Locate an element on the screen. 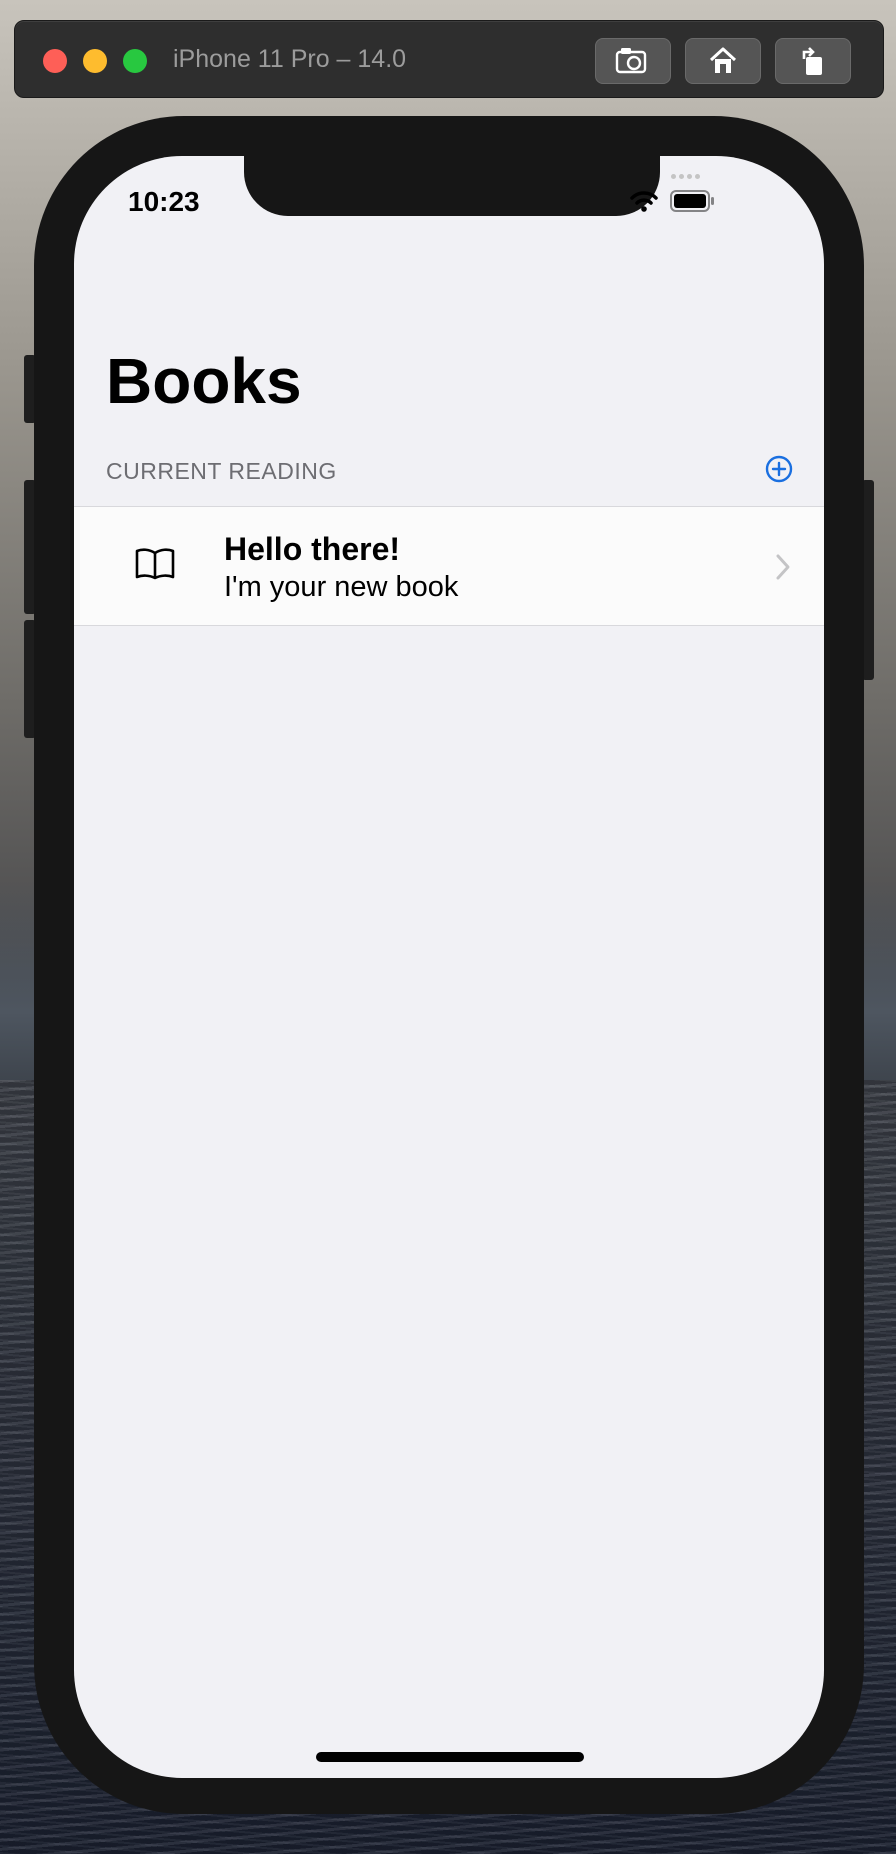 The width and height of the screenshot is (896, 1854). rotate-icon is located at coordinates (812, 61).